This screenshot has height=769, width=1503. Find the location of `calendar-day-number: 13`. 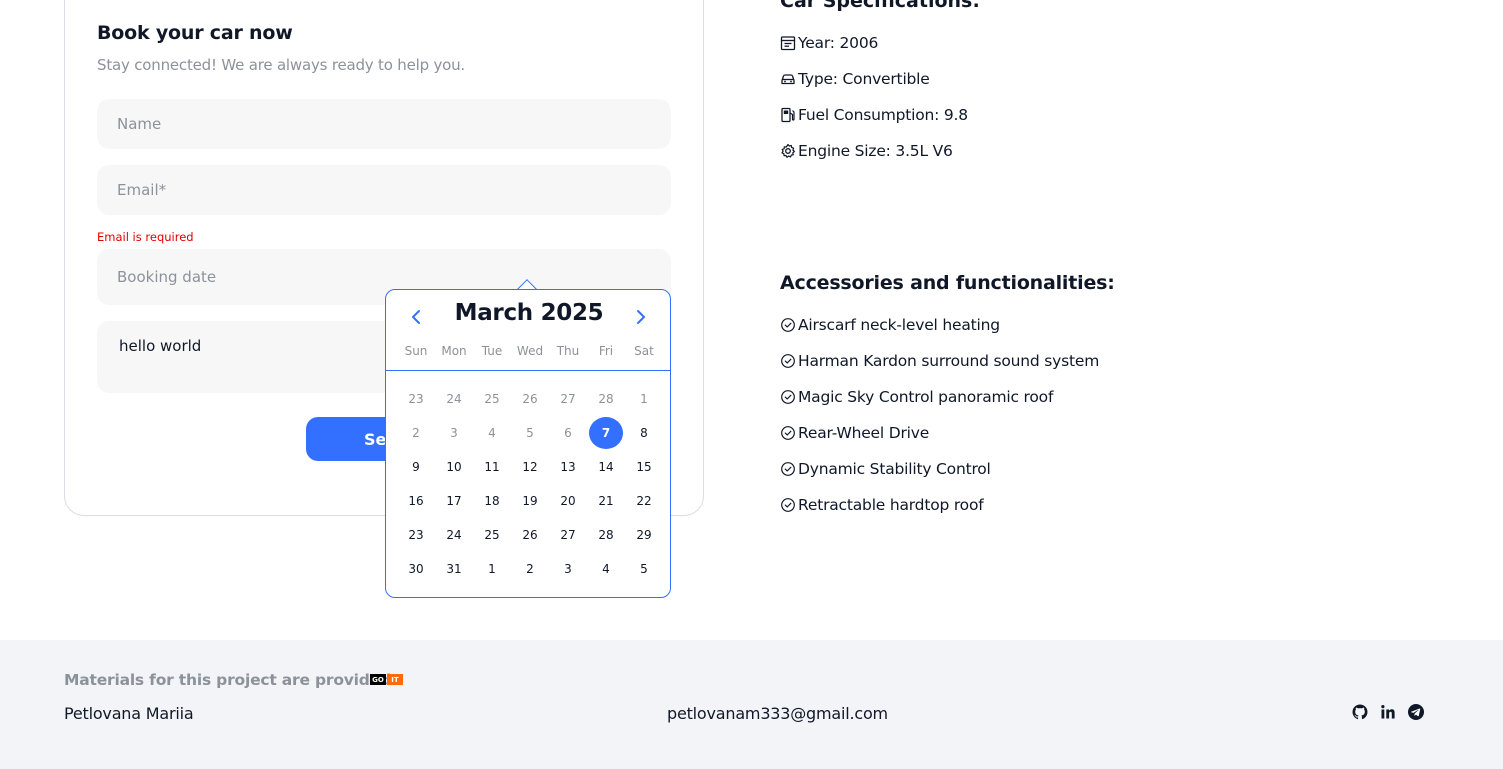

calendar-day-number: 13 is located at coordinates (568, 467).